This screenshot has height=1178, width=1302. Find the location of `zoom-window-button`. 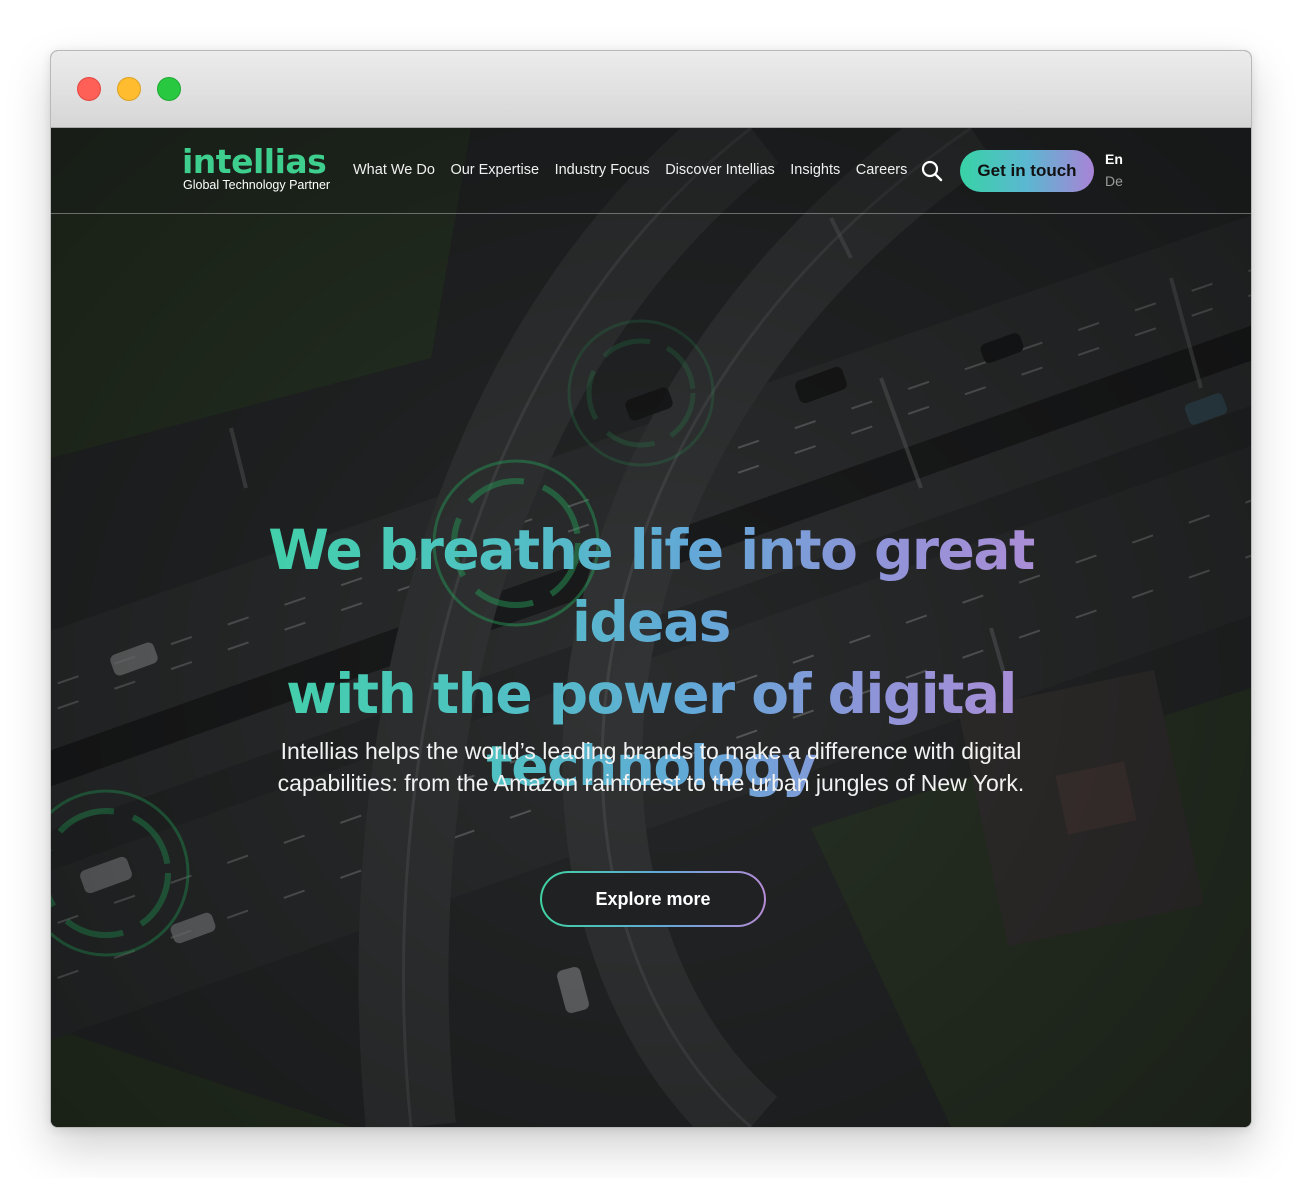

zoom-window-button is located at coordinates (169, 89).